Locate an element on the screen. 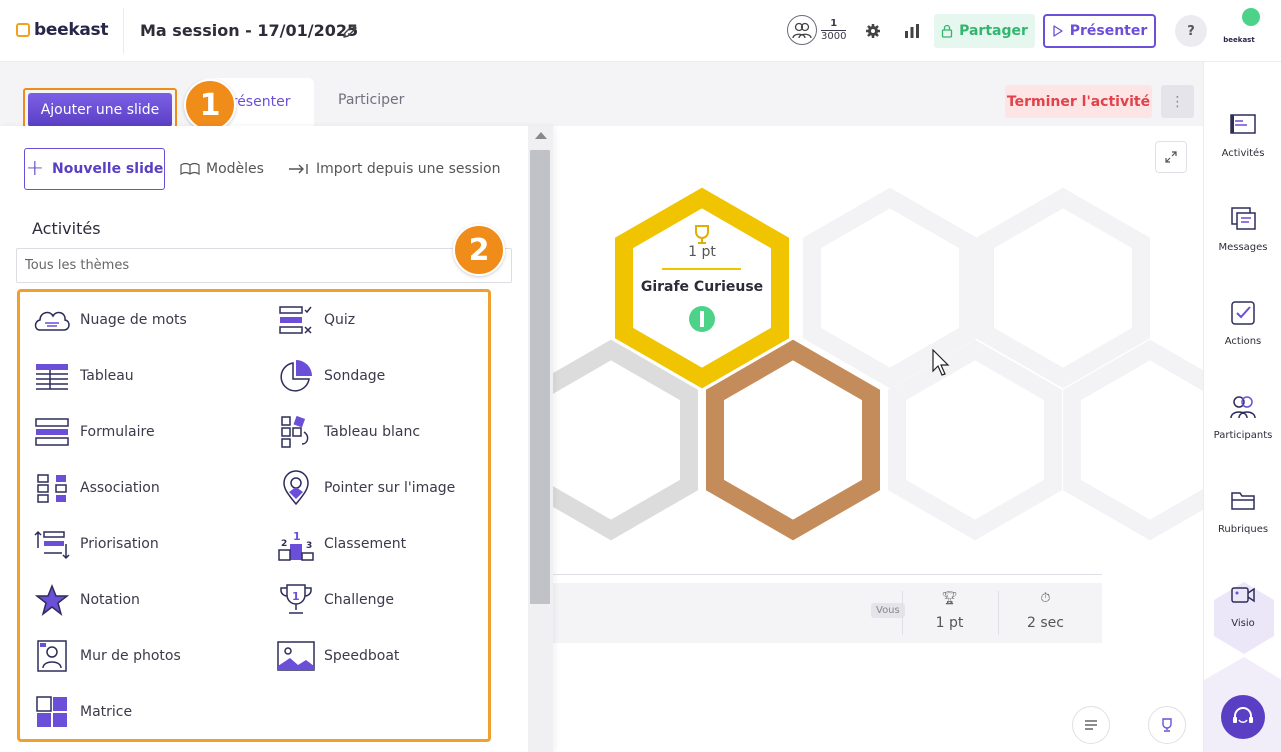  sidebar-item-visio: Visio is located at coordinates (1242, 605).